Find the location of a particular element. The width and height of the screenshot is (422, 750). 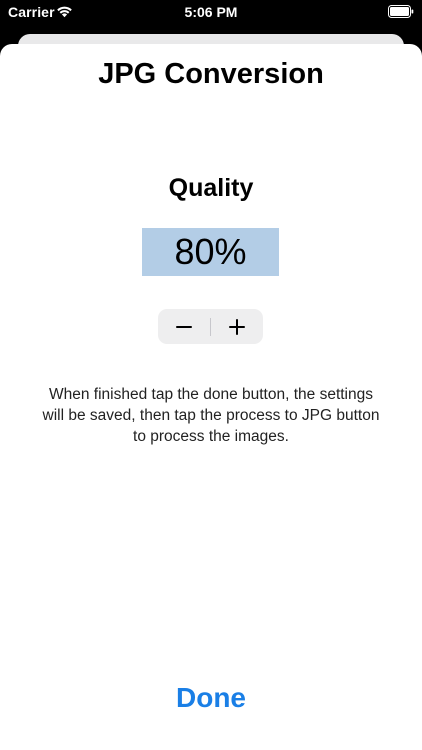

page-title: JPG Conversion is located at coordinates (211, 74).